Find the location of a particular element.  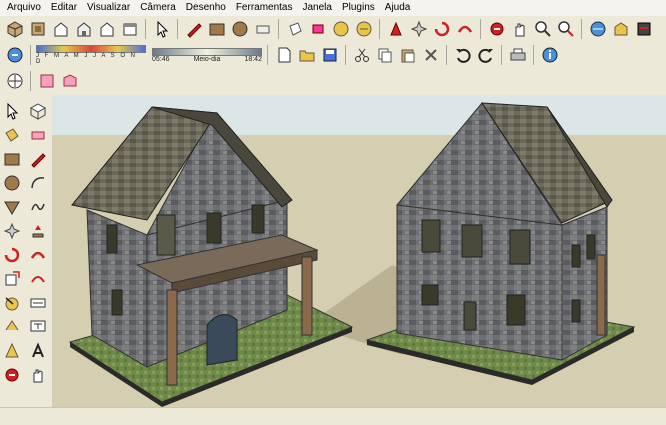

paste-icon is located at coordinates (407, 55).